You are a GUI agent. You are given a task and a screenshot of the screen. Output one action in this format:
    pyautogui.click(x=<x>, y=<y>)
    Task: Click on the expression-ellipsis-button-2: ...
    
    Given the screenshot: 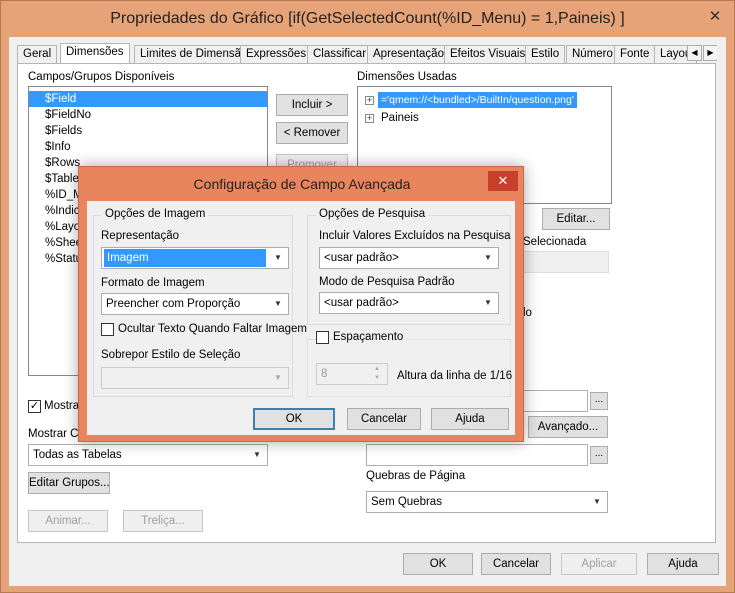 What is the action you would take?
    pyautogui.click(x=599, y=455)
    